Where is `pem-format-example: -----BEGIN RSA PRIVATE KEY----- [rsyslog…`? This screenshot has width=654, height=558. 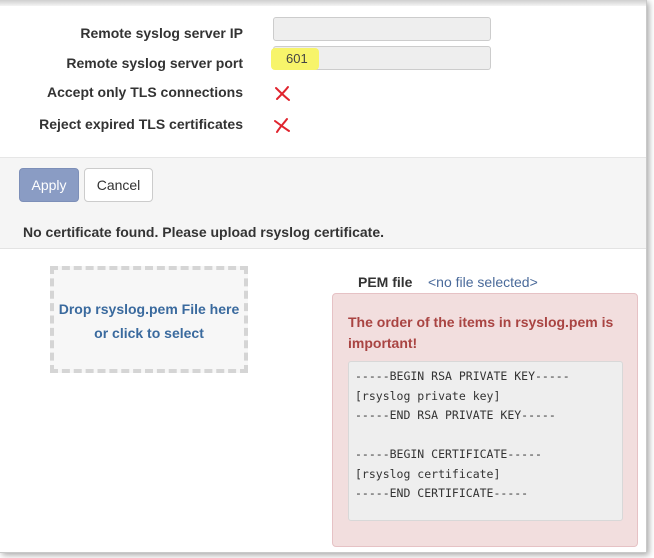 pem-format-example: -----BEGIN RSA PRIVATE KEY----- [rsyslog… is located at coordinates (485, 441).